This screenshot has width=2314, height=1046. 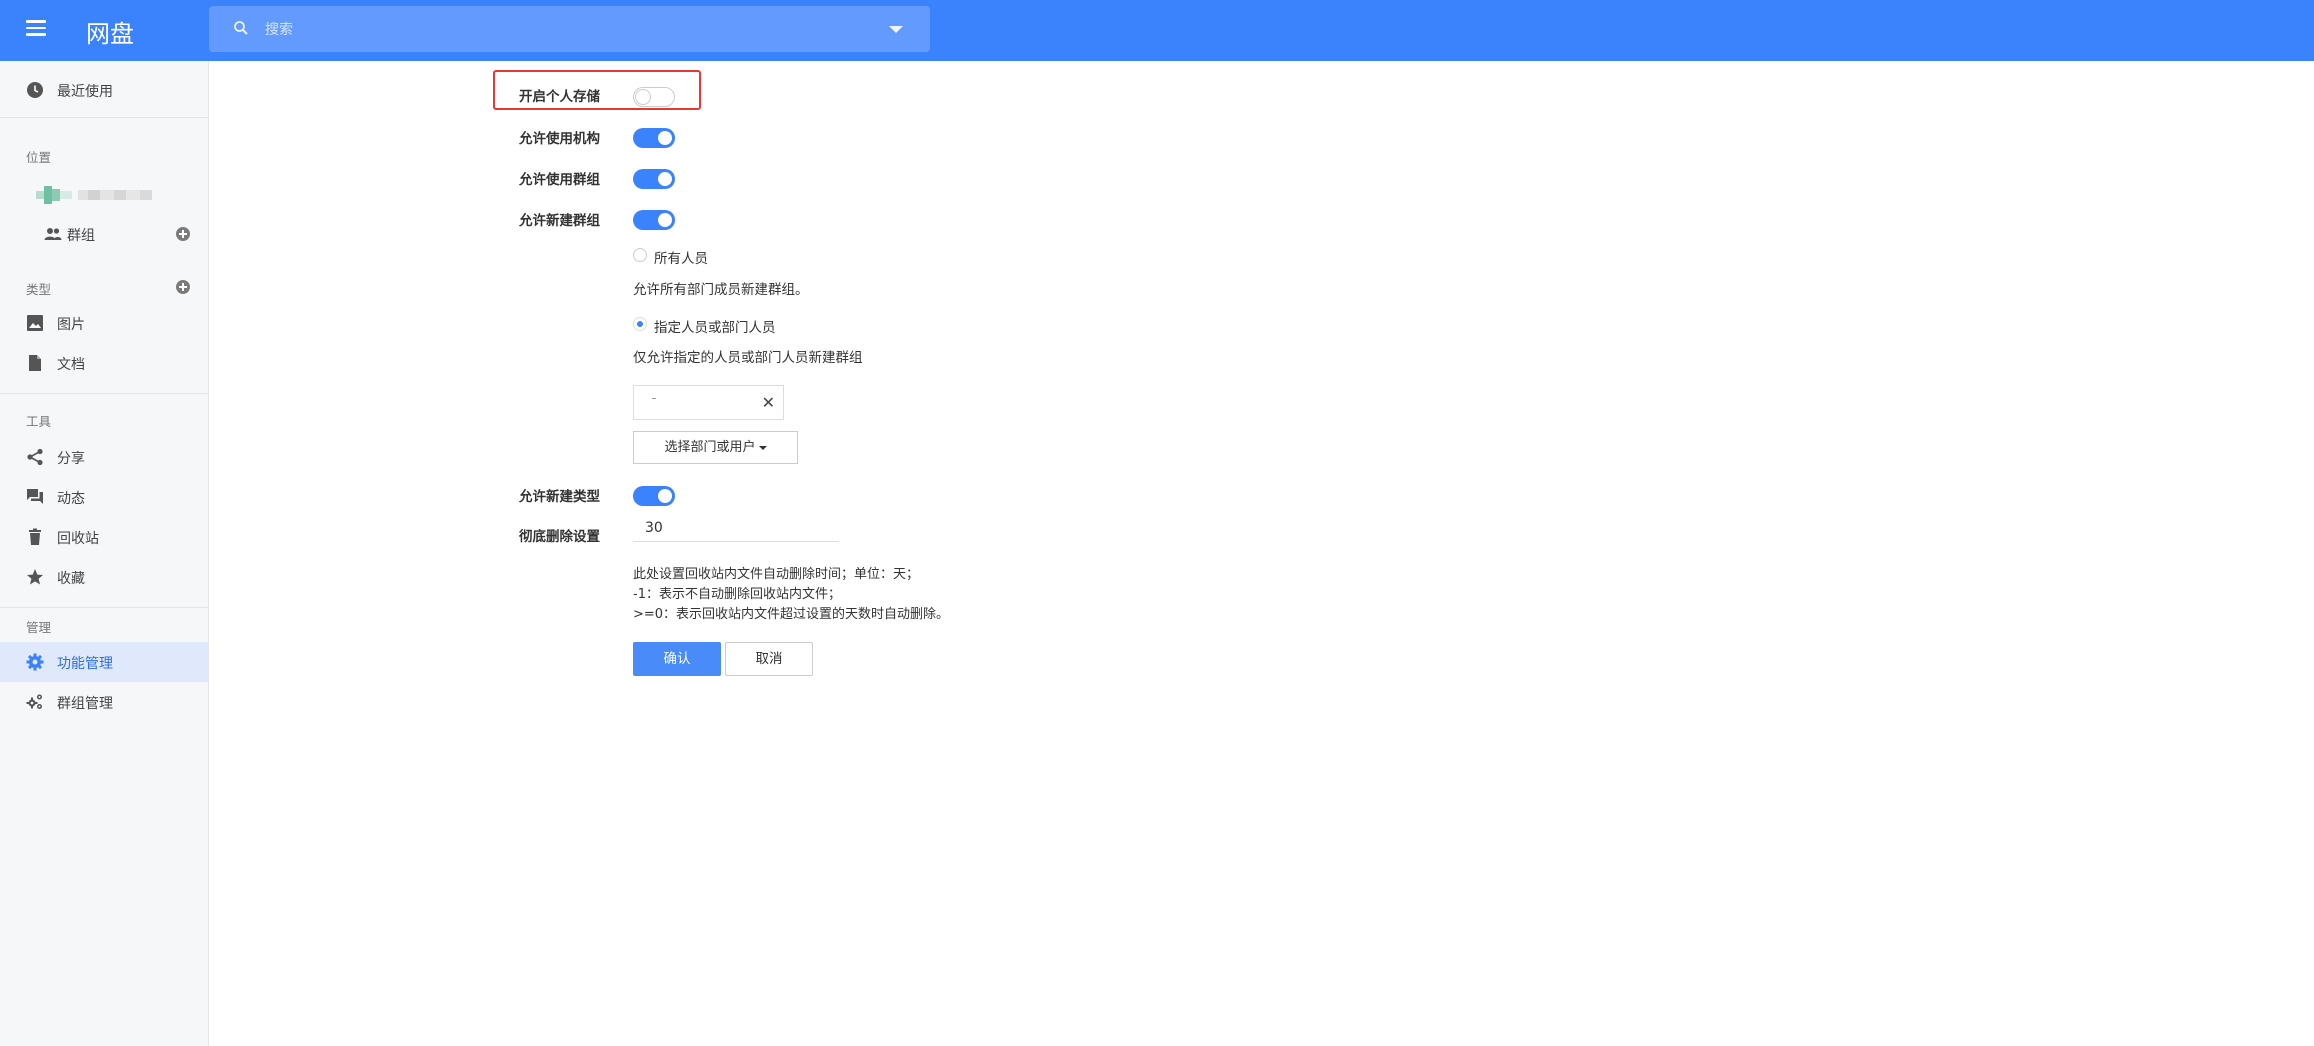 I want to click on radio-everyone-label: 所有人员, so click(x=681, y=259).